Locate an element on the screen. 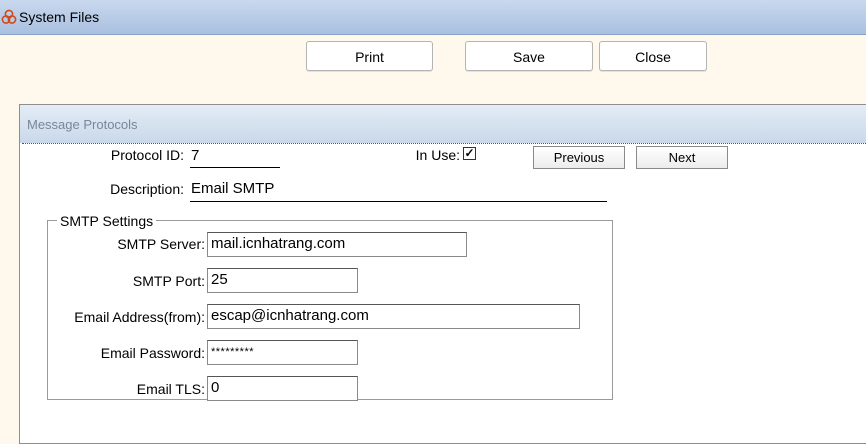 This screenshot has height=444, width=866. smtp-server-field: mail.icnhatrang.com is located at coordinates (337, 244).